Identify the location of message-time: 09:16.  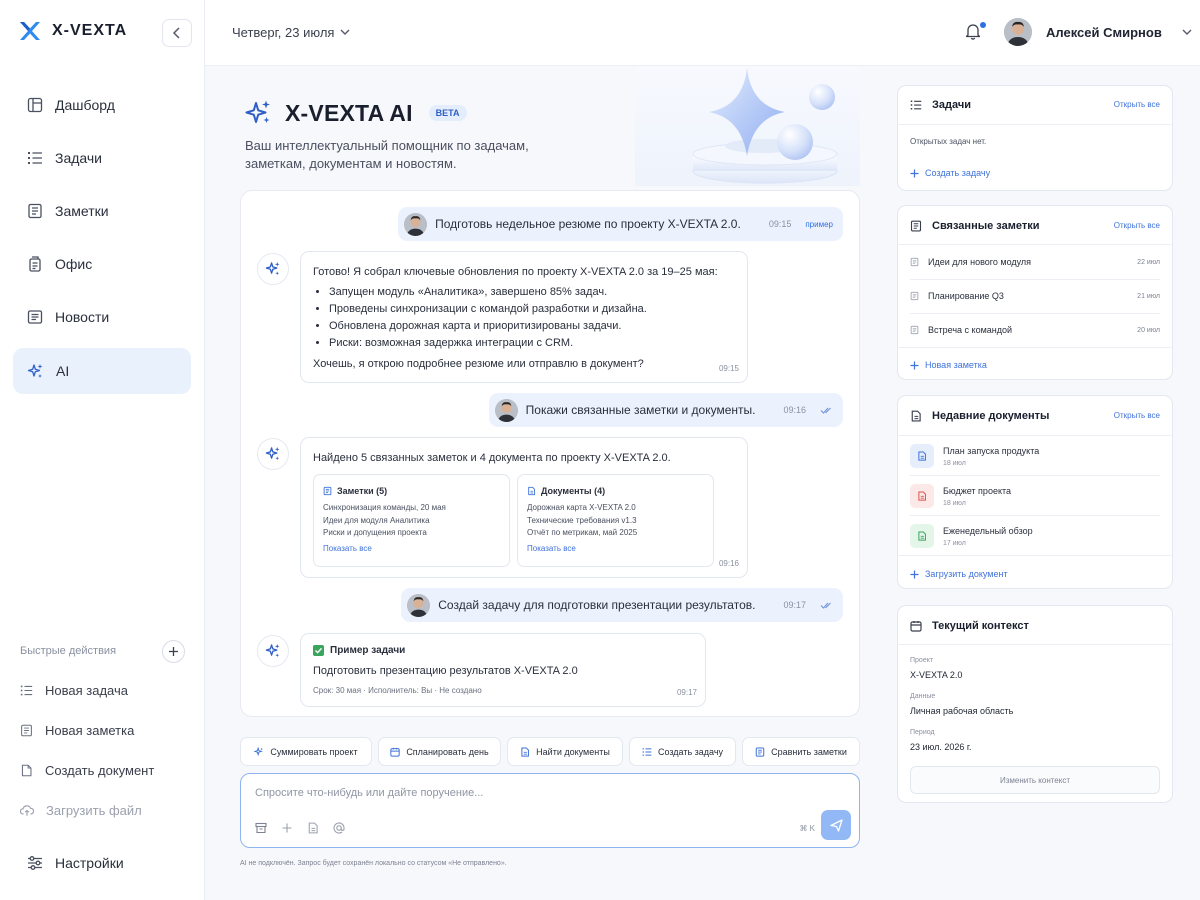
(794, 410).